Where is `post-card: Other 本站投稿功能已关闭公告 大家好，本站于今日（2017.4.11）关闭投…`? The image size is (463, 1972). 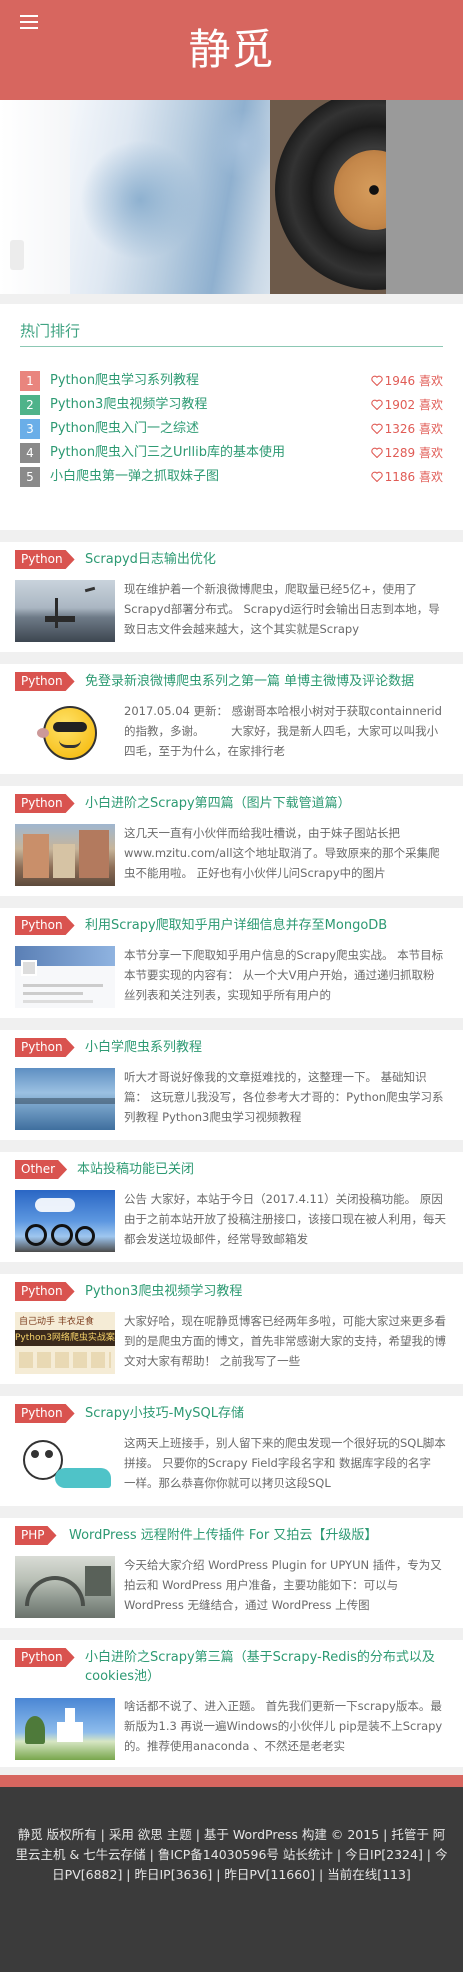
post-card: Other 本站投稿功能已关闭公告 大家好，本站于今日（2017.4.11）关闭投… is located at coordinates (231, 1207).